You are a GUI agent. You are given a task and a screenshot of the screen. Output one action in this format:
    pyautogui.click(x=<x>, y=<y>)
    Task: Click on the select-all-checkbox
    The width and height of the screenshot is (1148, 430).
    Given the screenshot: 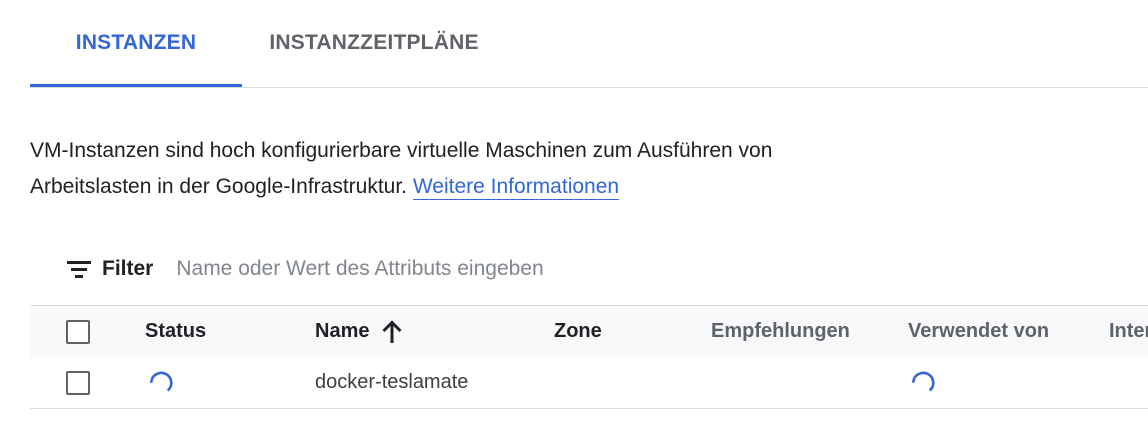 What is the action you would take?
    pyautogui.click(x=78, y=331)
    